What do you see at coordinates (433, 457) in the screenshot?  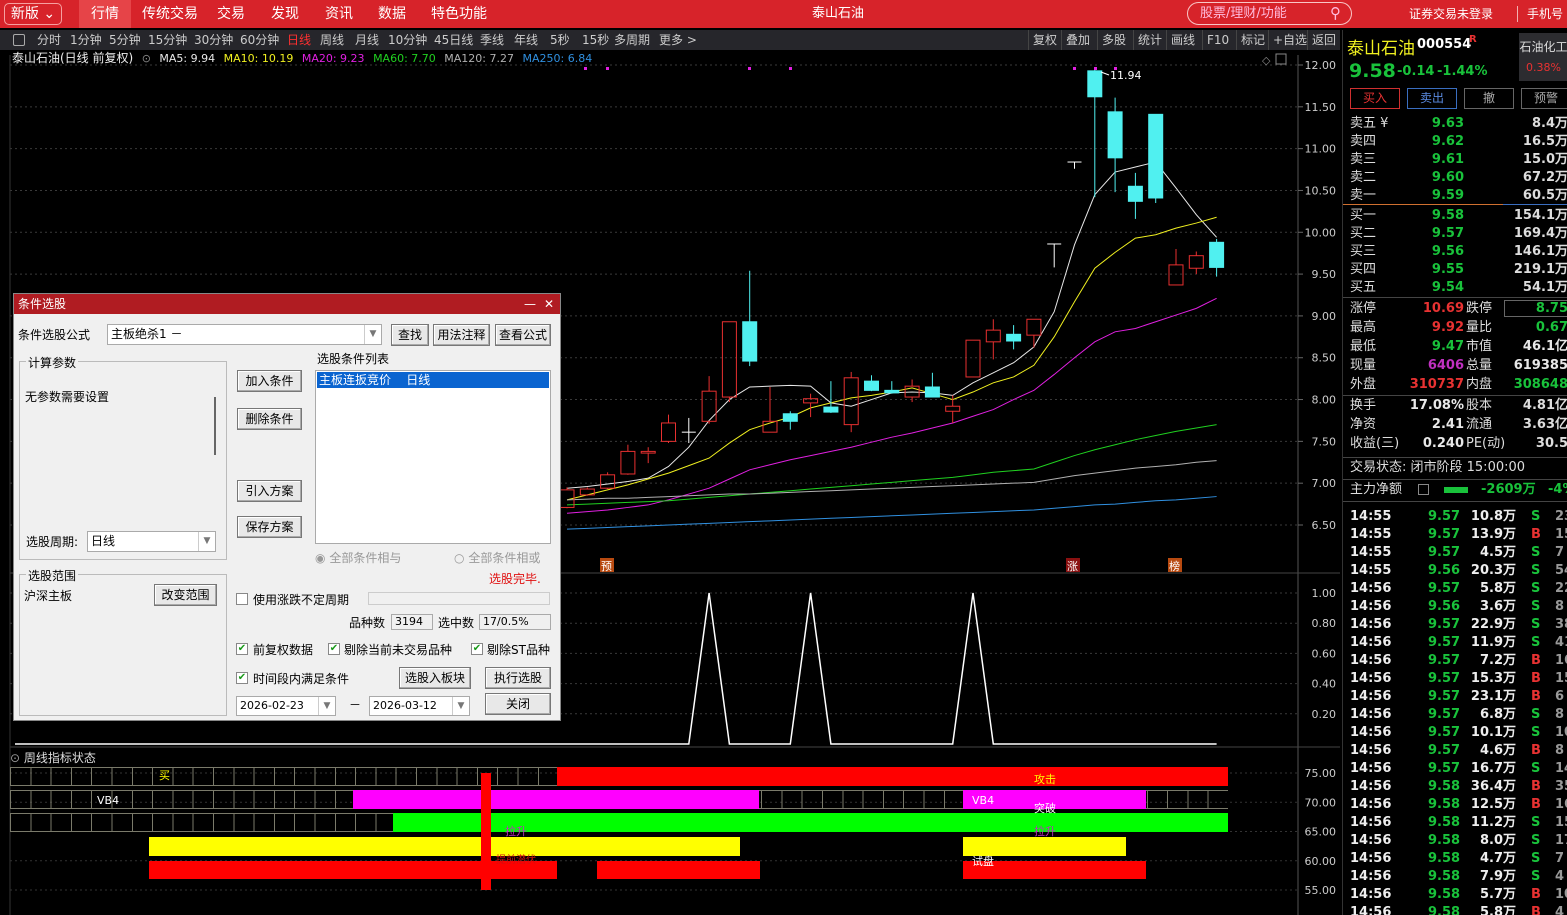 I see `condition-listbox: 主板连扳竞价 日线` at bounding box center [433, 457].